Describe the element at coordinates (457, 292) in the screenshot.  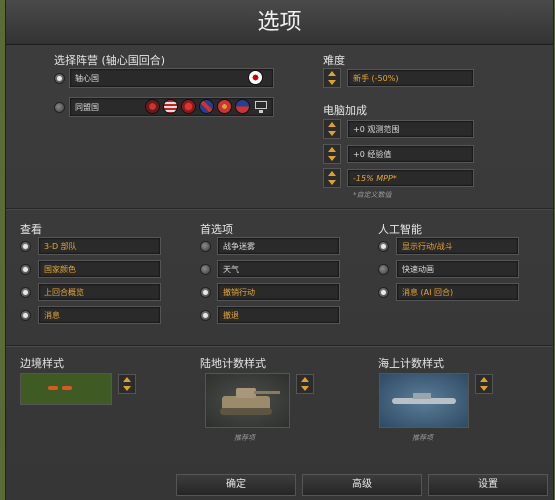
I see `ai-messages-field: 消息 (AI 回合)` at that location.